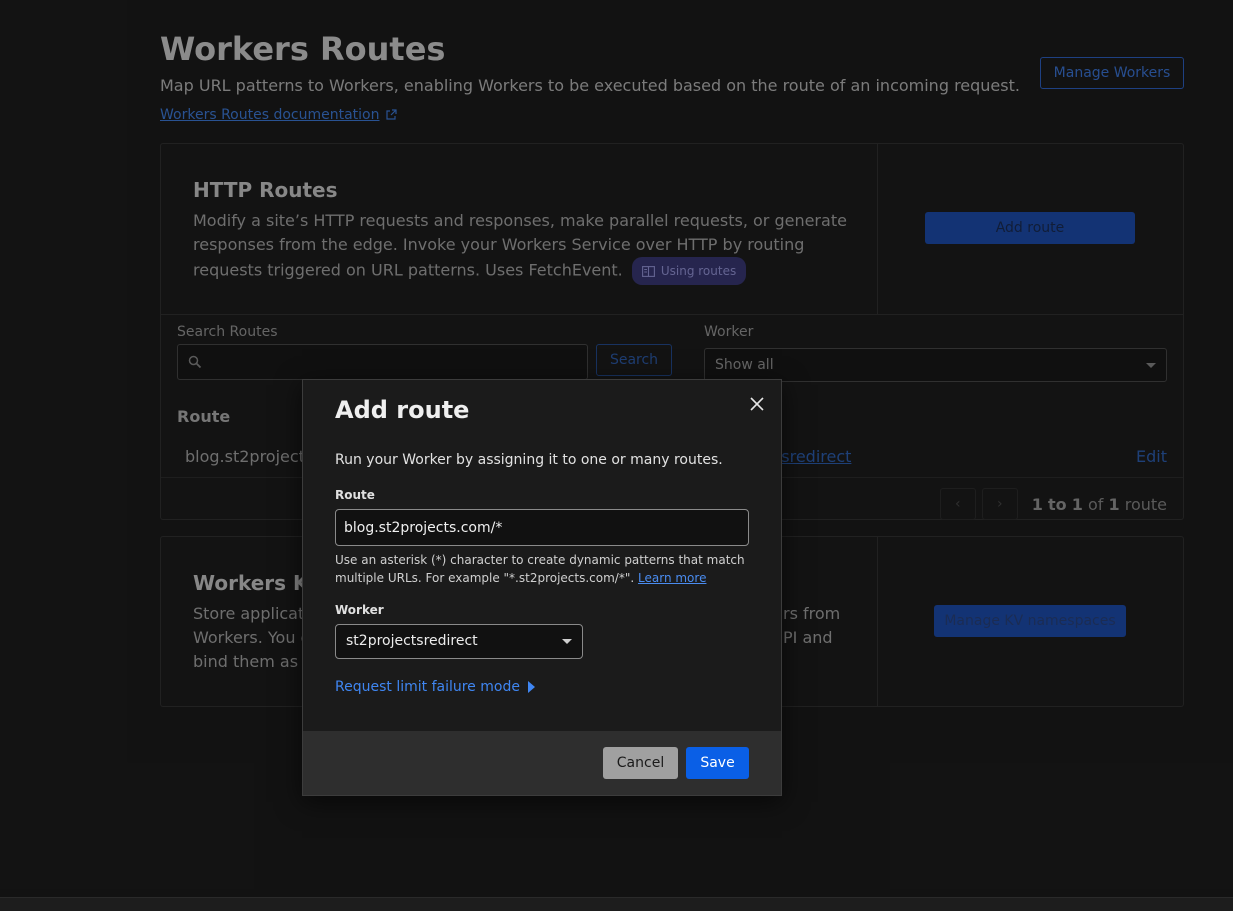 This screenshot has height=911, width=1233. I want to click on footer-divider, so click(616, 897).